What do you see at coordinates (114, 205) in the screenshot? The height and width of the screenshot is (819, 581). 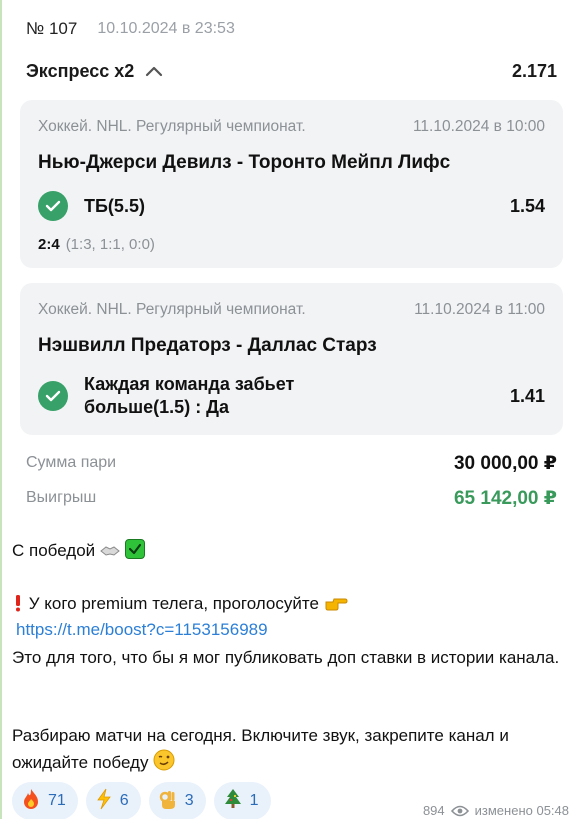 I see `leg-pick: ТБ(5.5)` at bounding box center [114, 205].